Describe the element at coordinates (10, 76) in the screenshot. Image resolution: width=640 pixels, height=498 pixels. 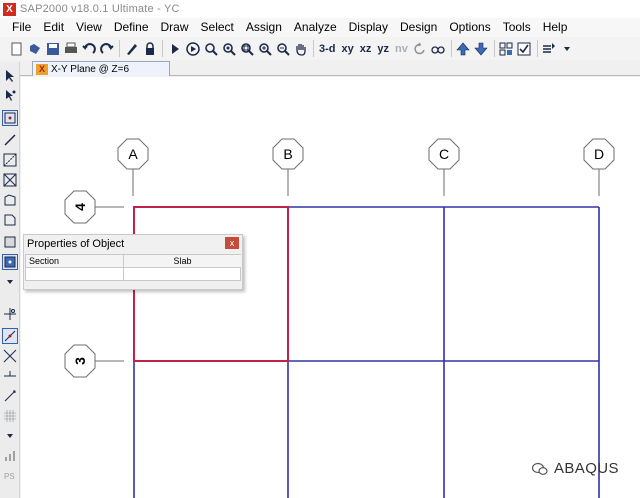
I see `pointer-icon` at that location.